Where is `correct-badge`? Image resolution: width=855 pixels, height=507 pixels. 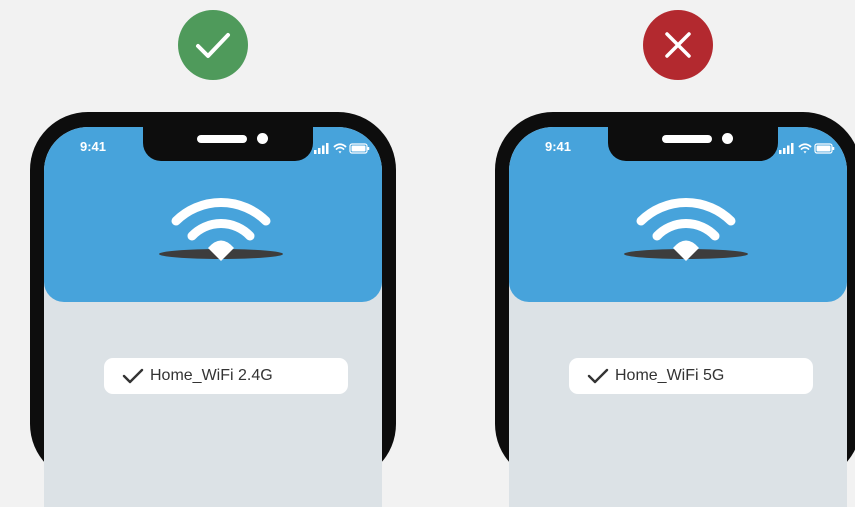
correct-badge is located at coordinates (213, 45).